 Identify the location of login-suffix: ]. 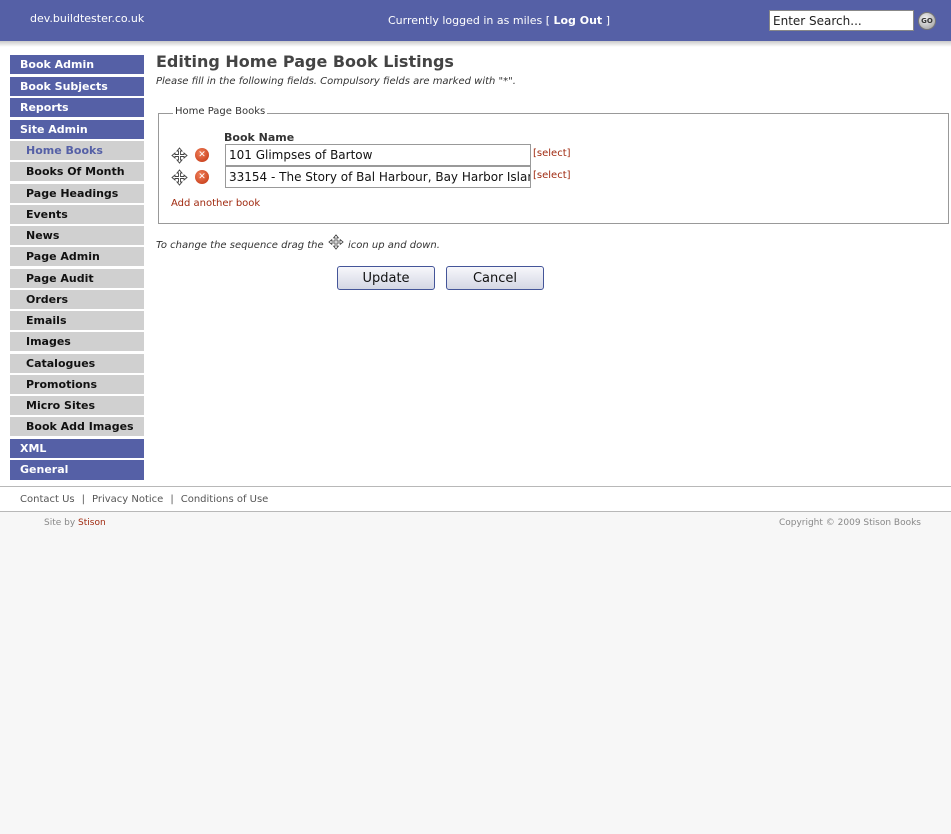
(606, 20).